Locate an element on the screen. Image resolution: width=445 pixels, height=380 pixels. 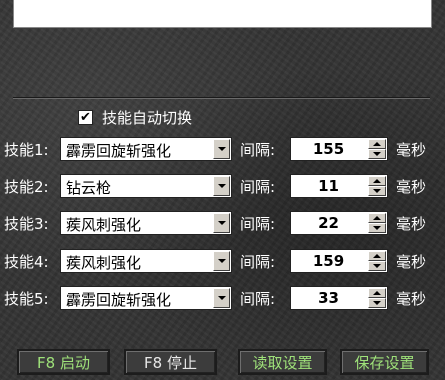
skill-row-3: 技能3: 蒺风刺强化 间隔: 22 毫秒 is located at coordinates (222, 224).